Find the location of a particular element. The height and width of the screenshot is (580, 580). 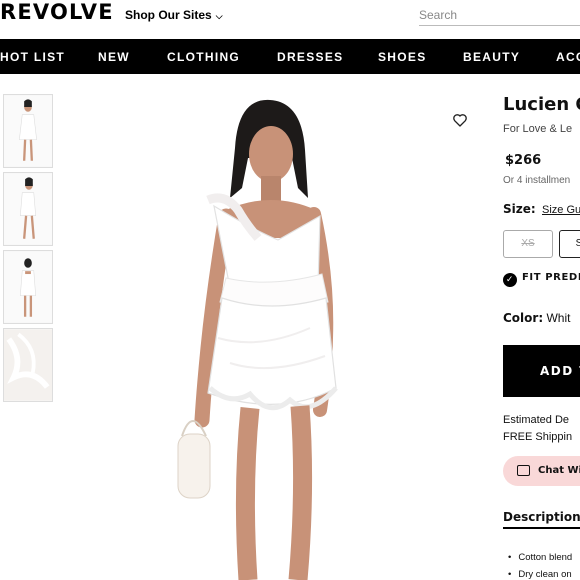

size-label: Size: is located at coordinates (519, 209).